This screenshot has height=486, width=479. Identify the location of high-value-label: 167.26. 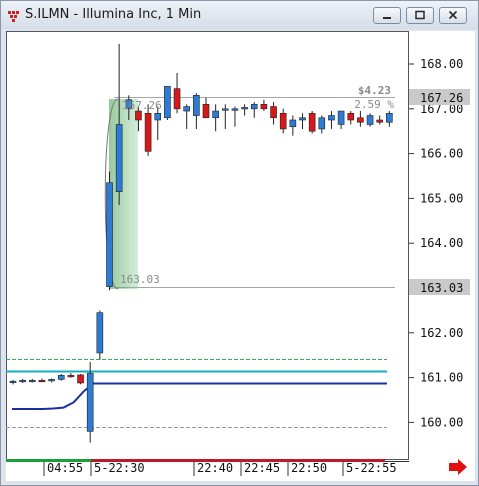
(142, 105).